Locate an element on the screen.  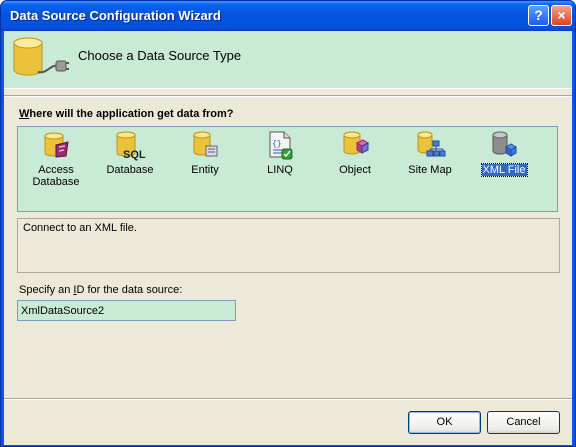
type-item-linq: {} LINQ is located at coordinates (280, 165).